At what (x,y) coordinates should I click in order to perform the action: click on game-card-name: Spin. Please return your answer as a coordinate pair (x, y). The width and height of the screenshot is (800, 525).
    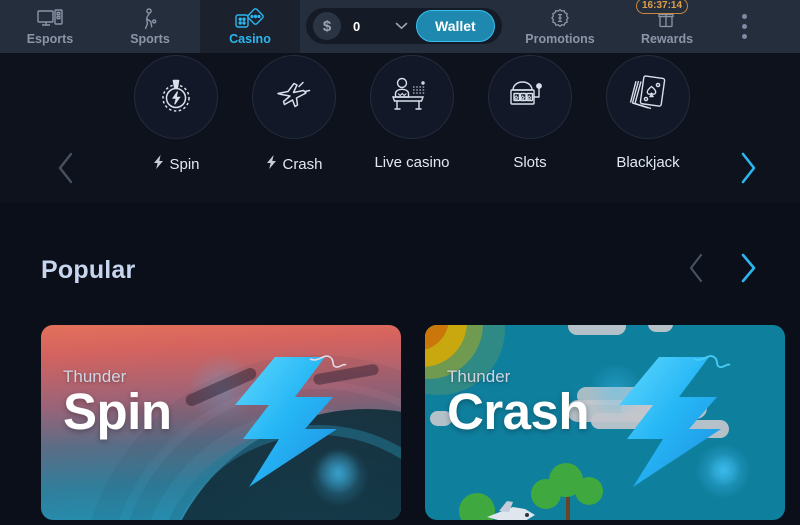
    Looking at the image, I should click on (117, 411).